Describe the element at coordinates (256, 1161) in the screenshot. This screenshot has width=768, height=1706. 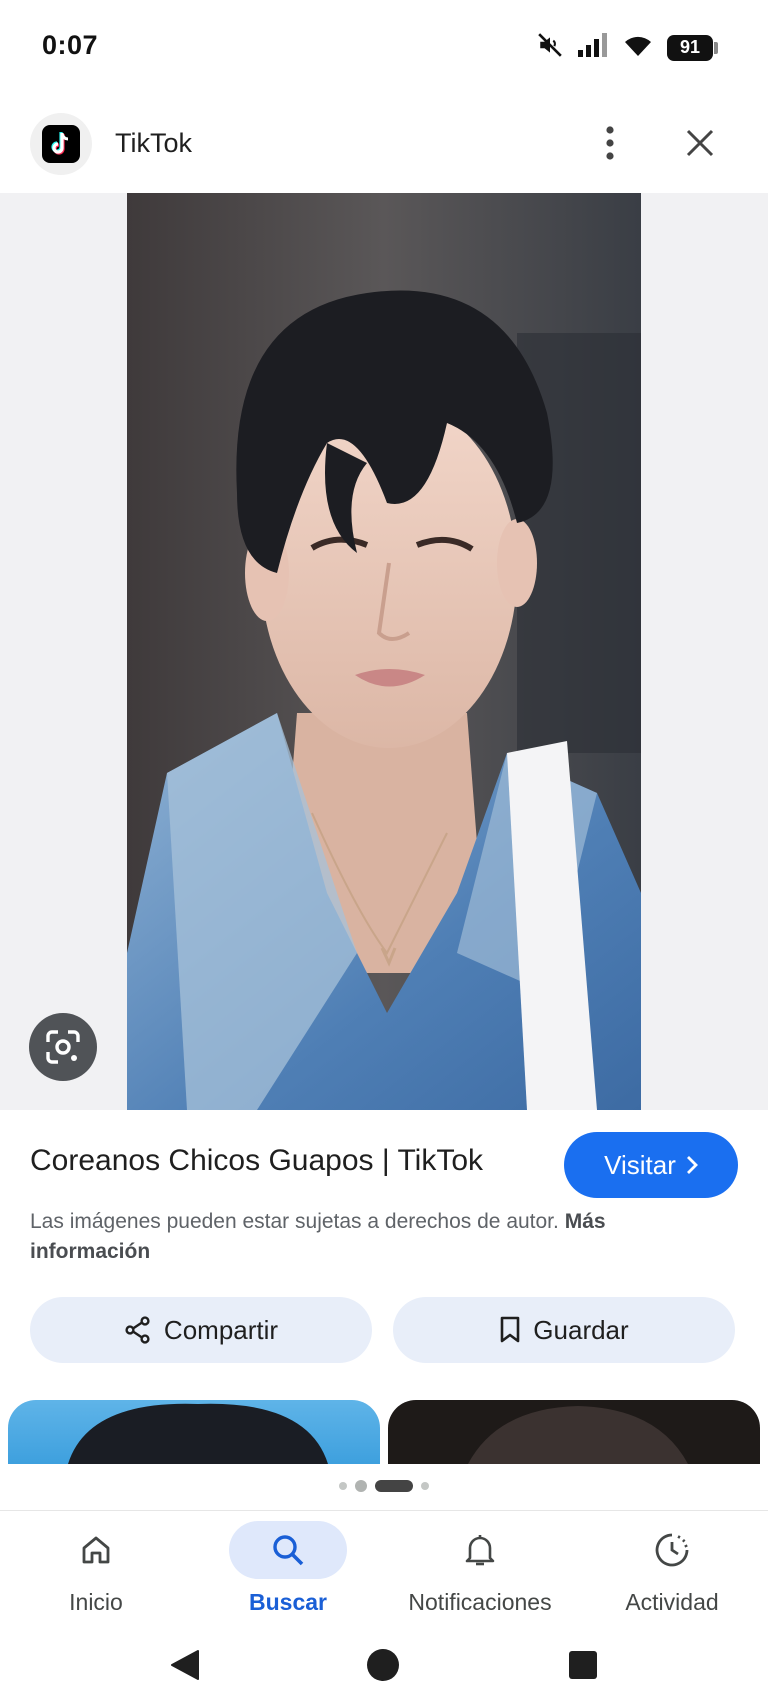
I see `result-title: Coreanos Chicos Guapos | TikTok` at that location.